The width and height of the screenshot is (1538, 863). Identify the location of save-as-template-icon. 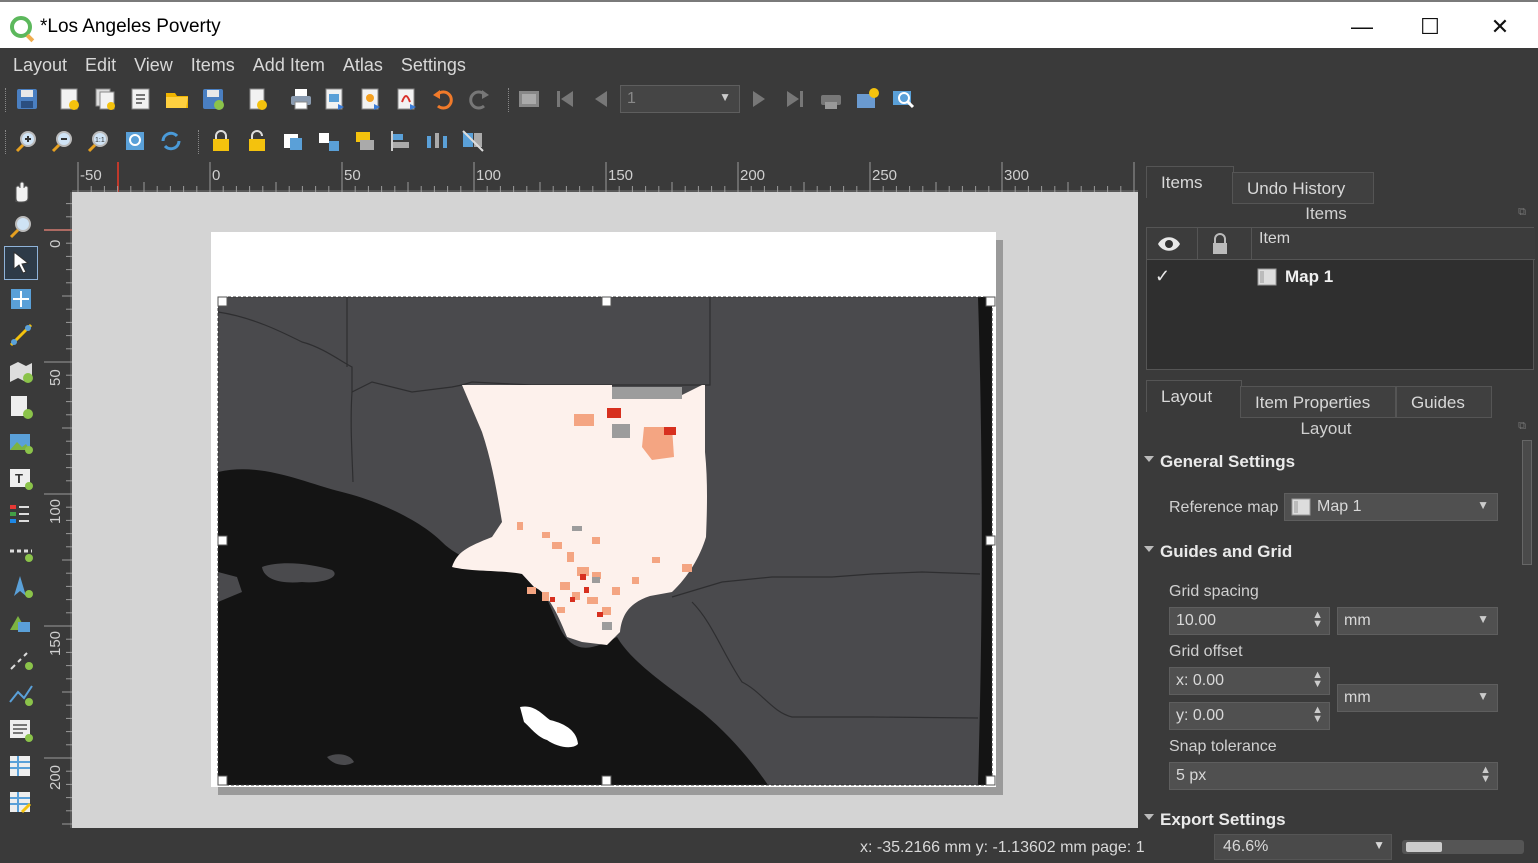
(213, 99).